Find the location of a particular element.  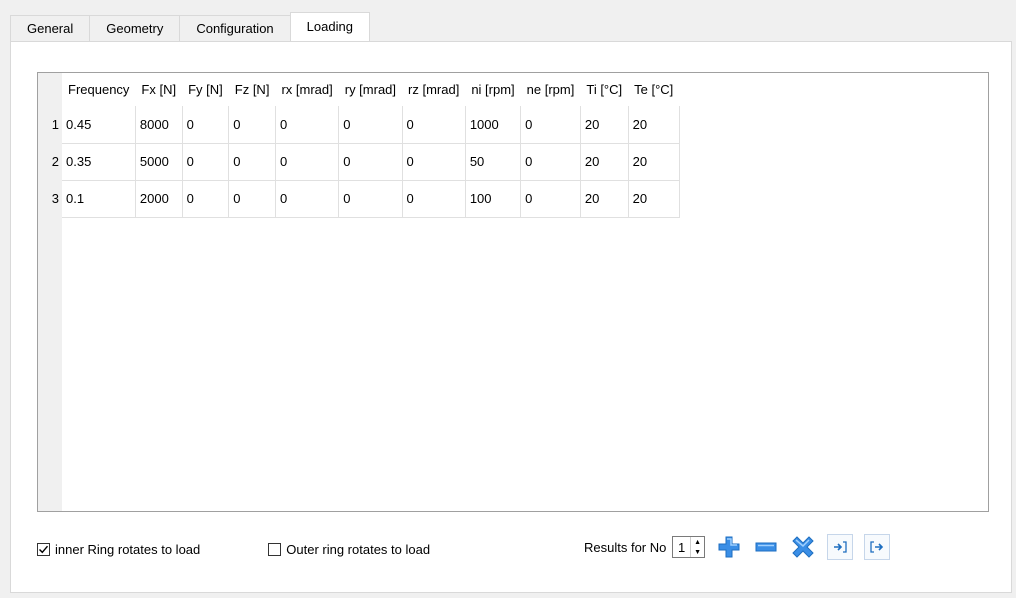

results-number-value: 1 is located at coordinates (681, 547).